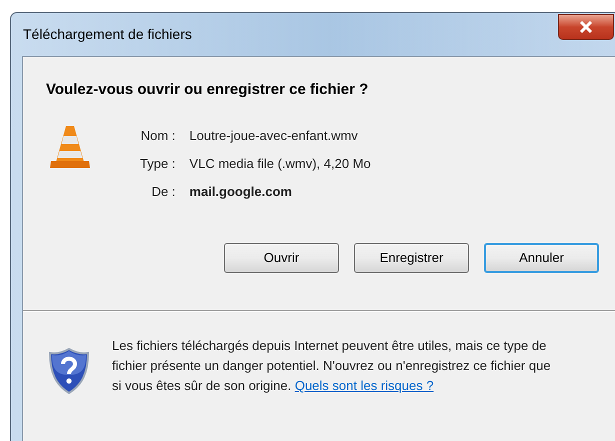  What do you see at coordinates (158, 163) in the screenshot?
I see `field-label: Type :` at bounding box center [158, 163].